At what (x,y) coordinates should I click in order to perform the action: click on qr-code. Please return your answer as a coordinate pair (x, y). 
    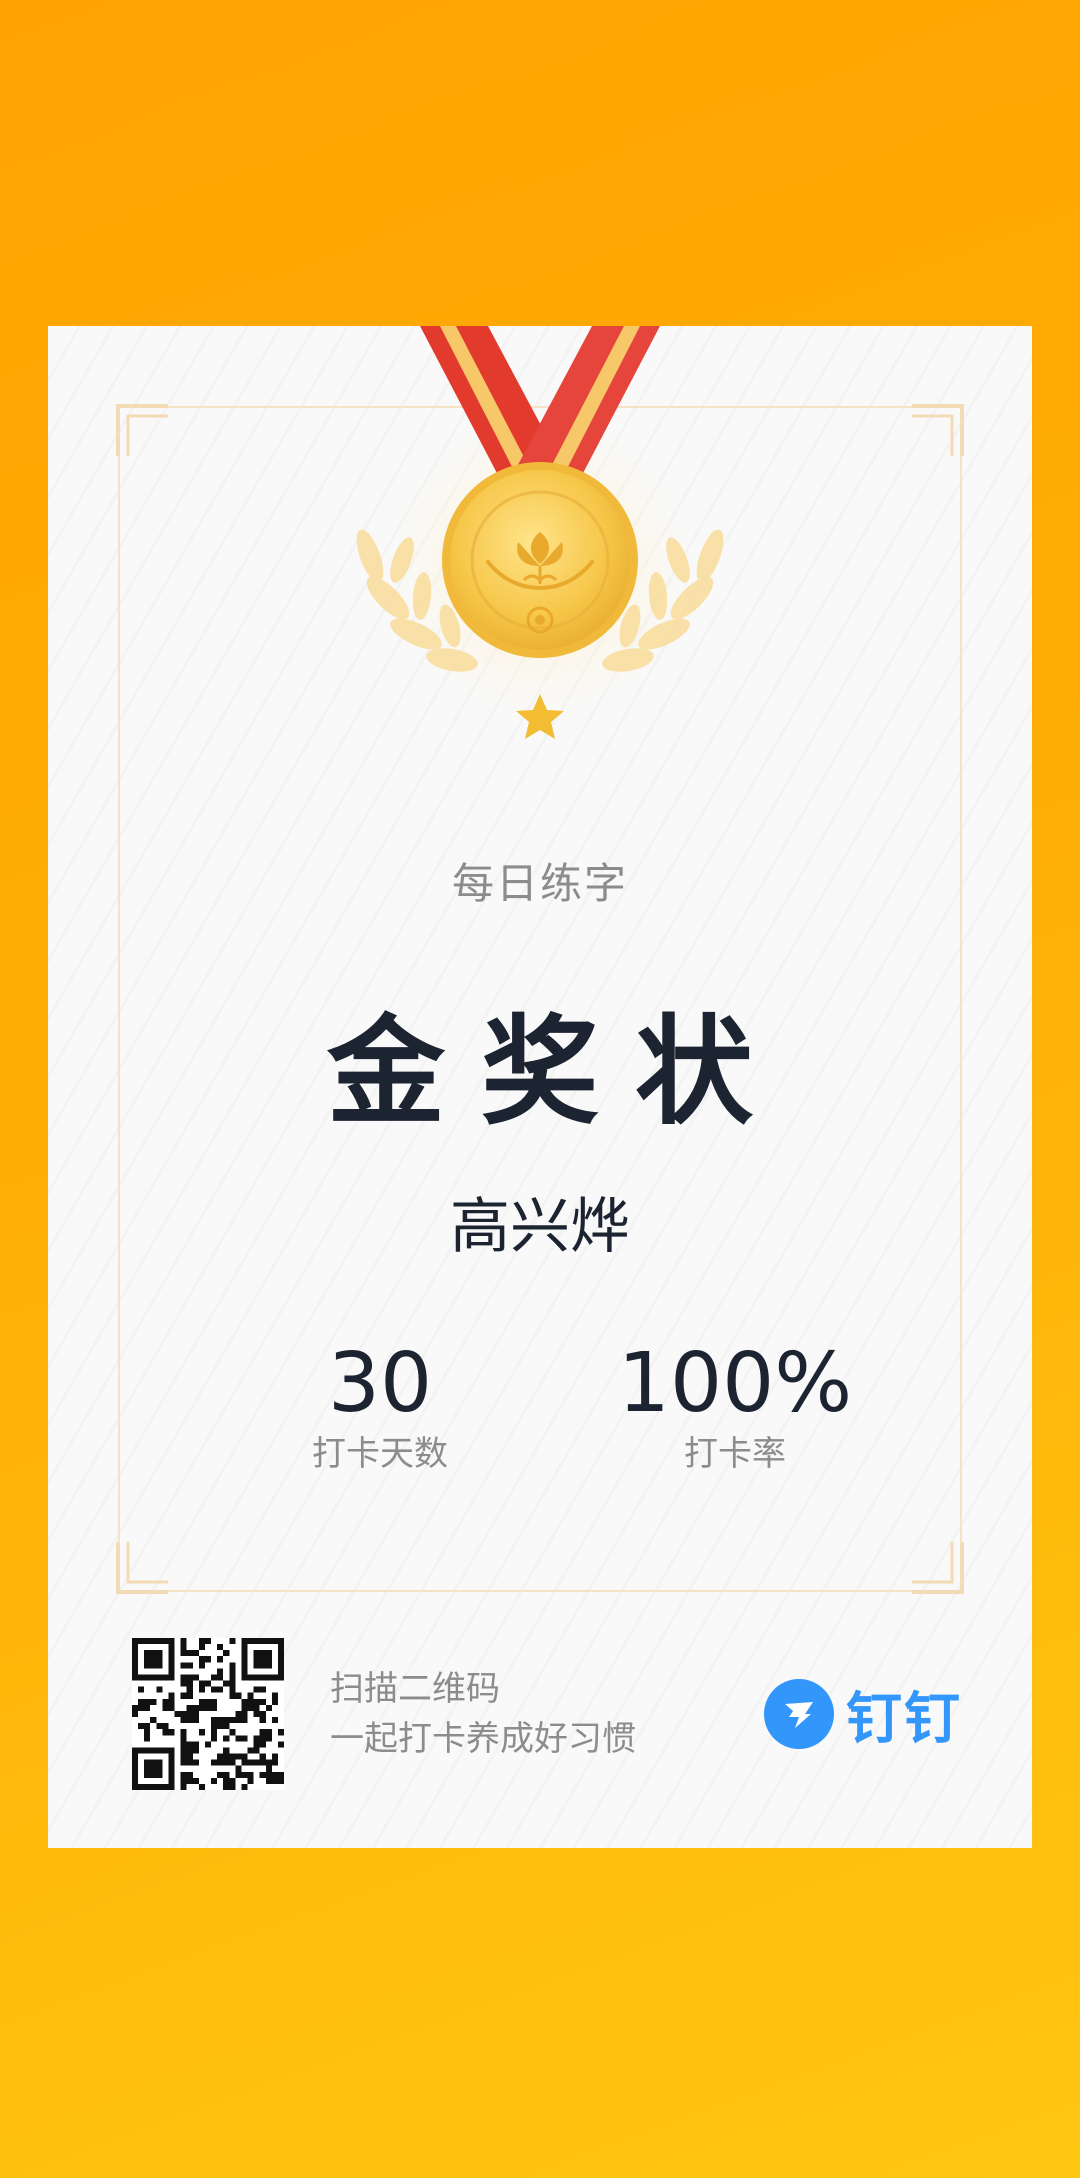
    Looking at the image, I should click on (208, 1714).